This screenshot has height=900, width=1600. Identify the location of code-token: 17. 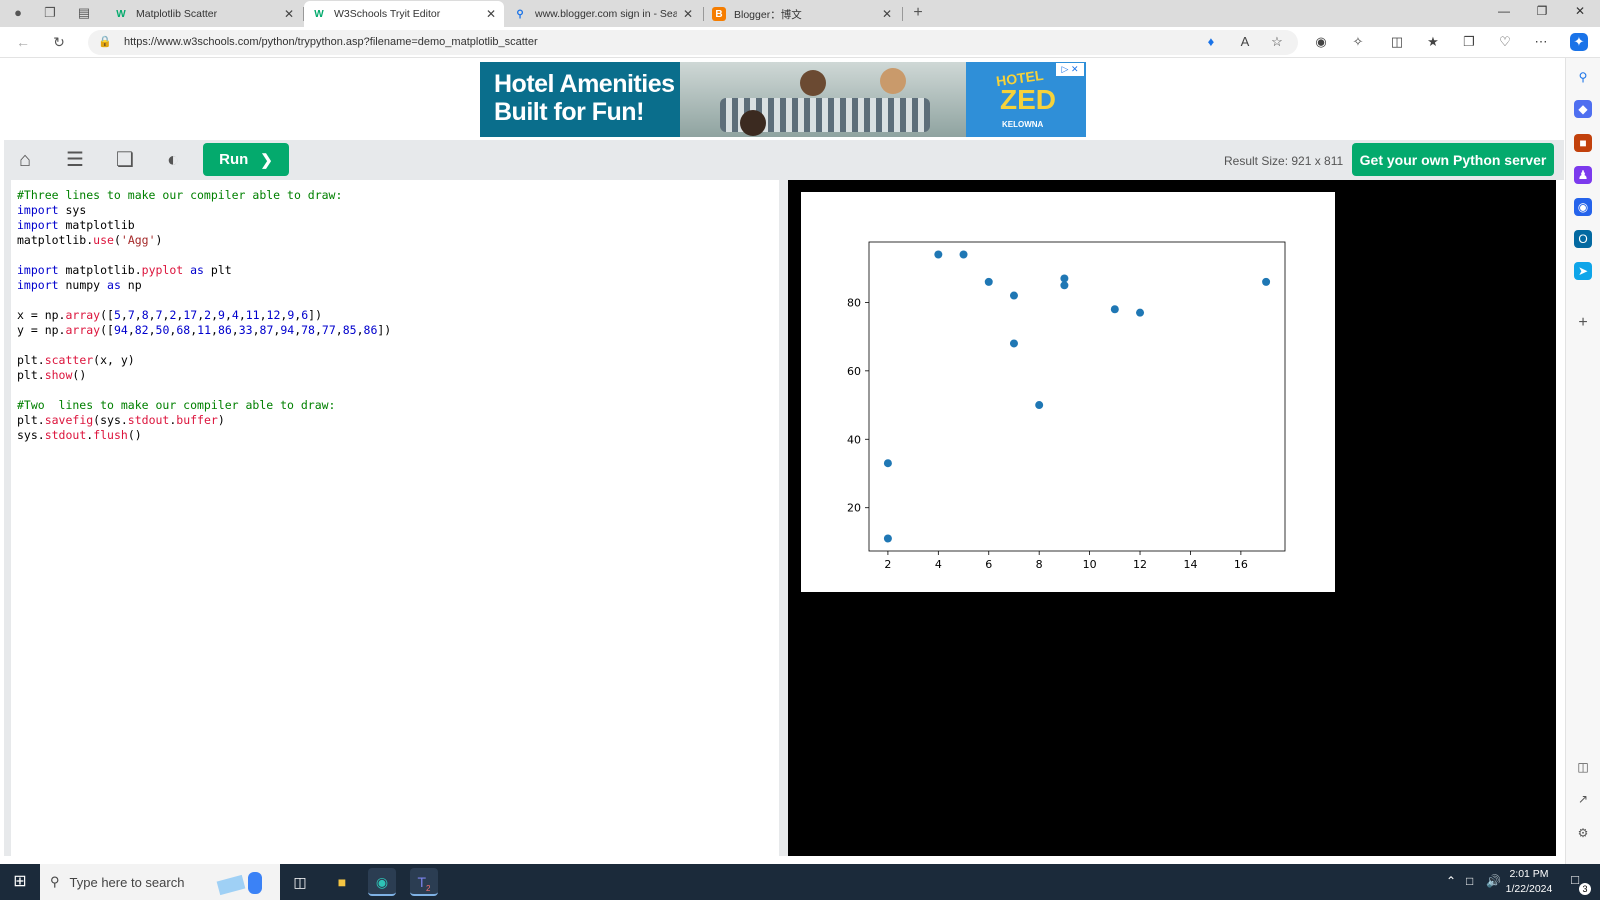
(190, 315).